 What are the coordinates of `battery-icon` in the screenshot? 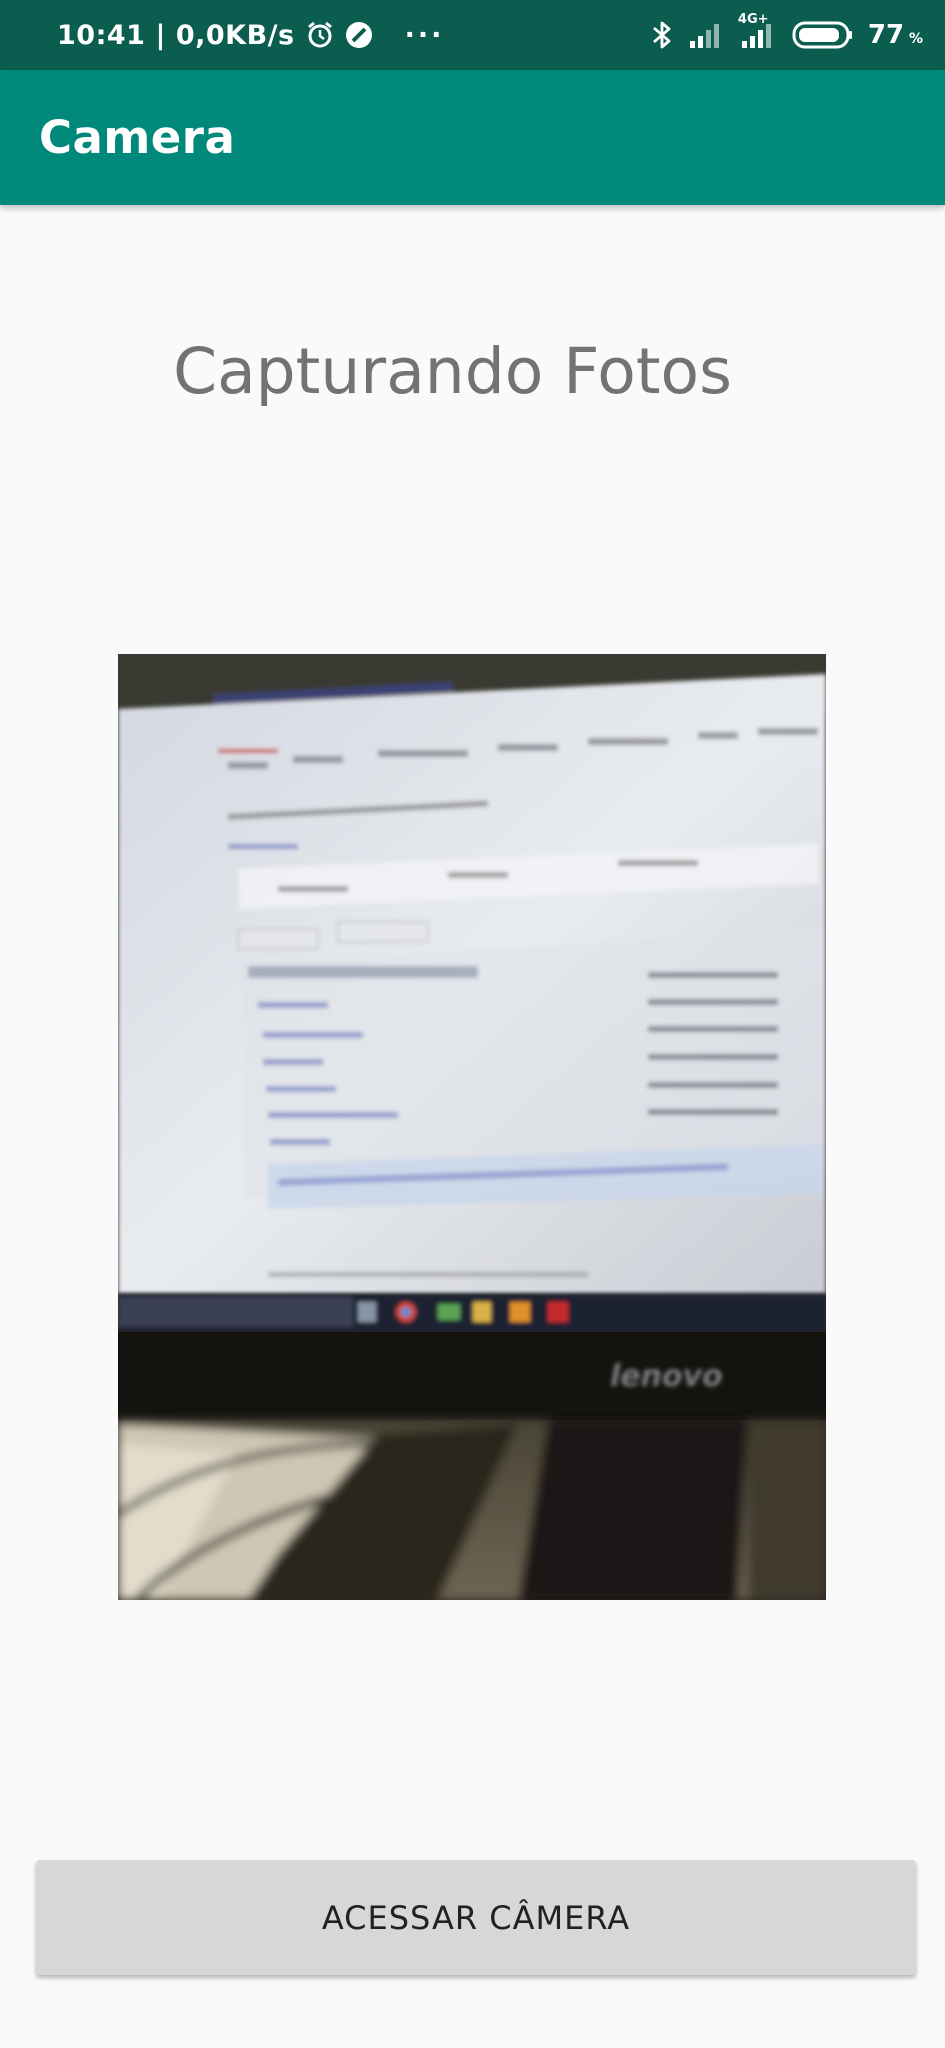 It's located at (823, 35).